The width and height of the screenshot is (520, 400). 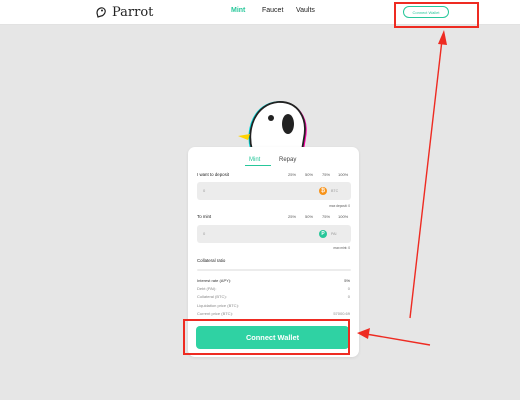 I want to click on arrow-left-icon, so click(x=394, y=337).